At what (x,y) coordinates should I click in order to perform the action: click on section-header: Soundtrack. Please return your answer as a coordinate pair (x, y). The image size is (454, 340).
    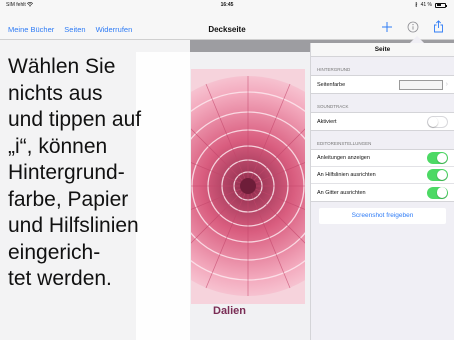
    Looking at the image, I should click on (333, 106).